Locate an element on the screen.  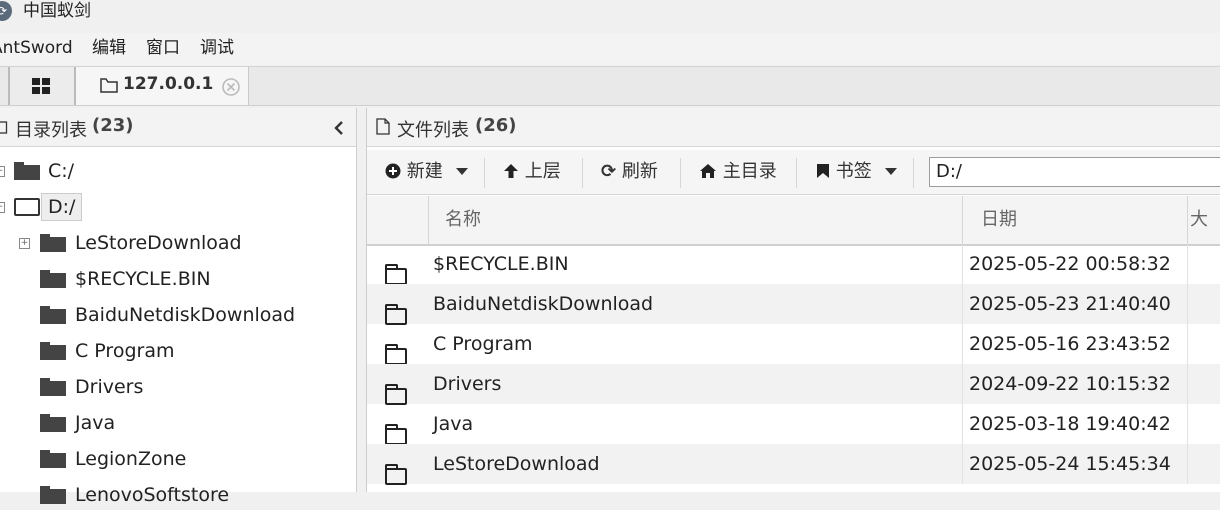
collapse-chevron-icon is located at coordinates (339, 128).